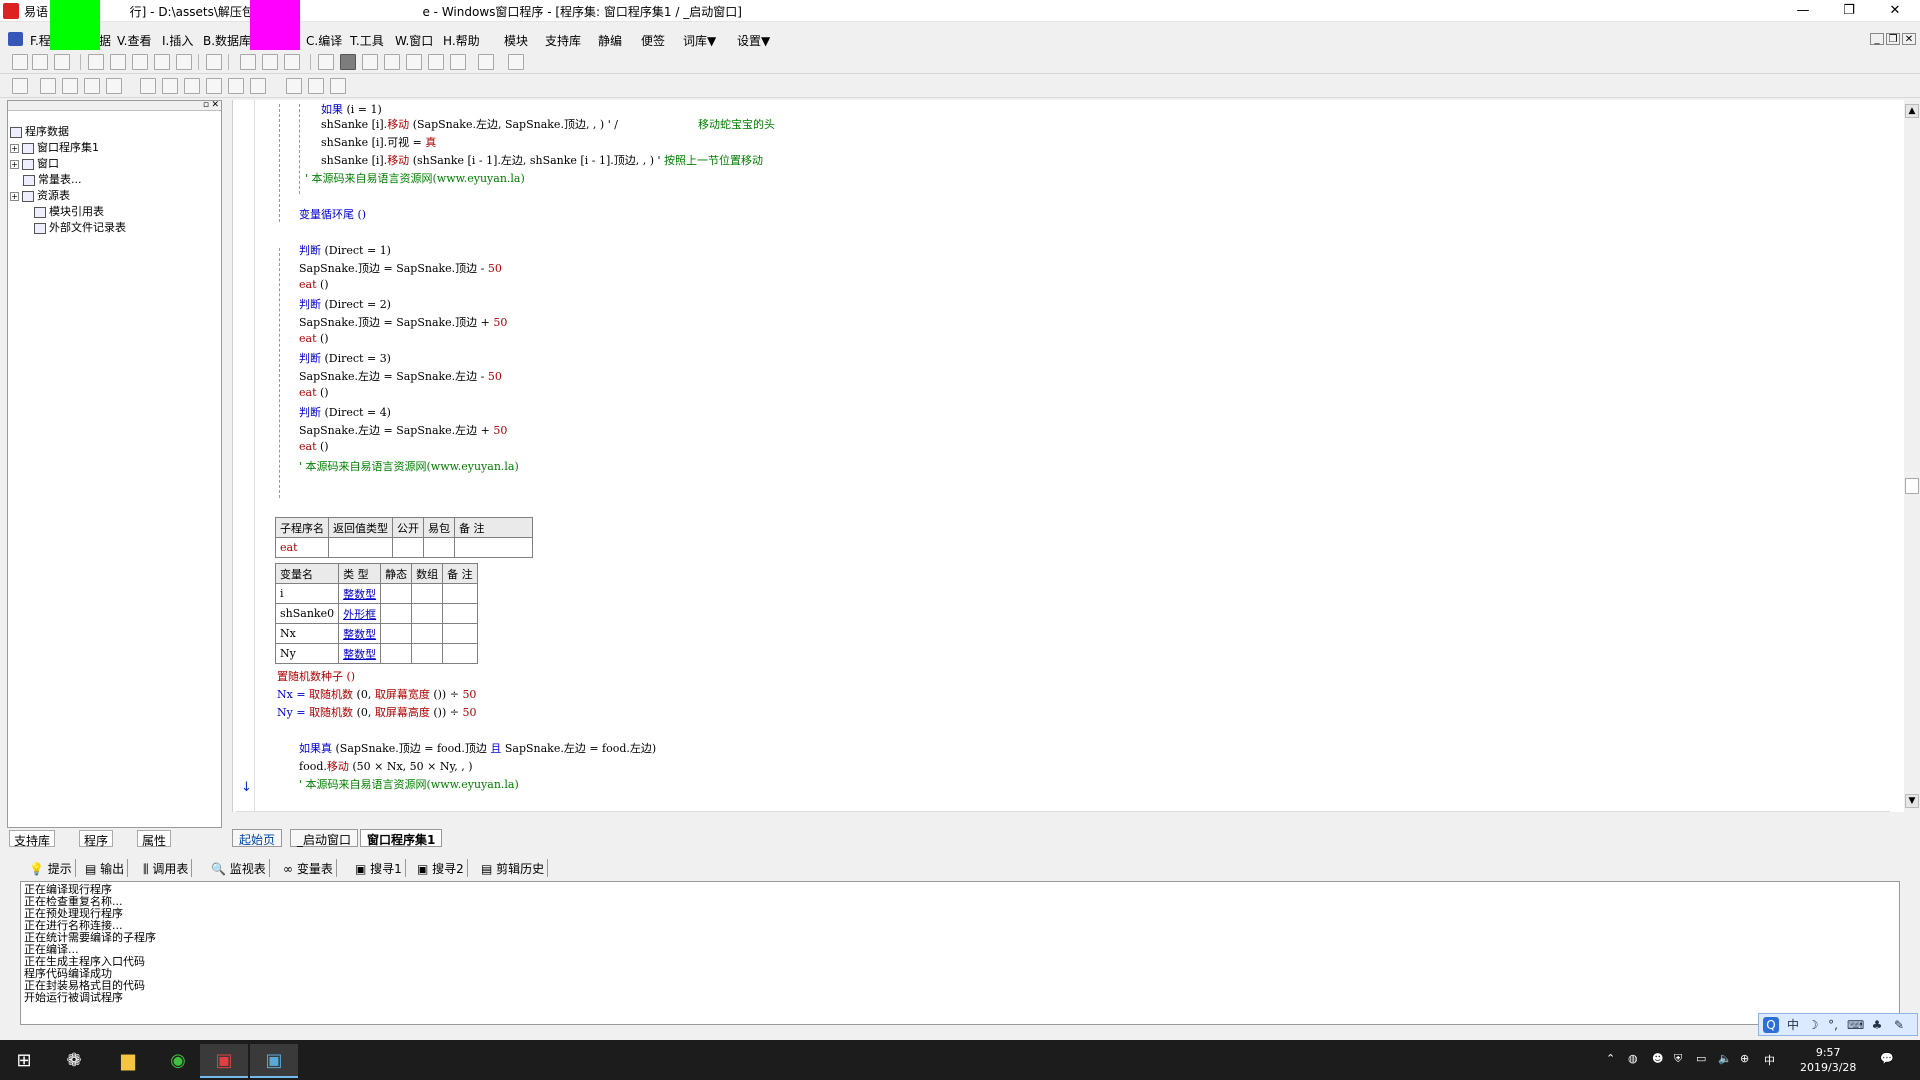 Image resolution: width=1920 pixels, height=1080 pixels. Describe the element at coordinates (140, 62) in the screenshot. I see `paste-icon` at that location.